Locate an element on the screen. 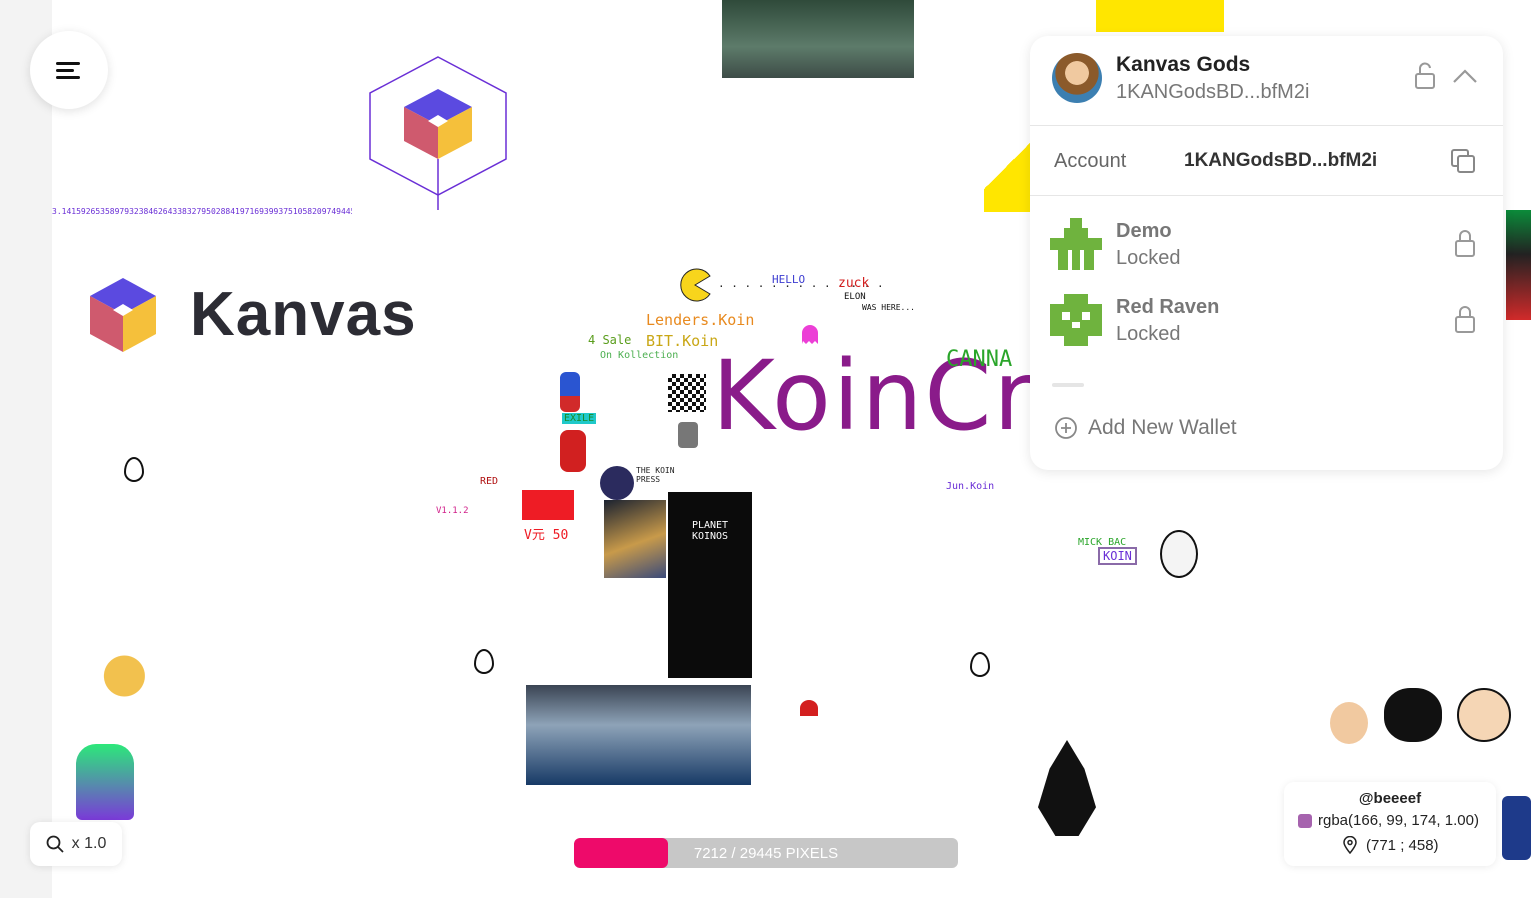  account-row: Account 1KANGodsBD...bfM2i is located at coordinates (1266, 161).